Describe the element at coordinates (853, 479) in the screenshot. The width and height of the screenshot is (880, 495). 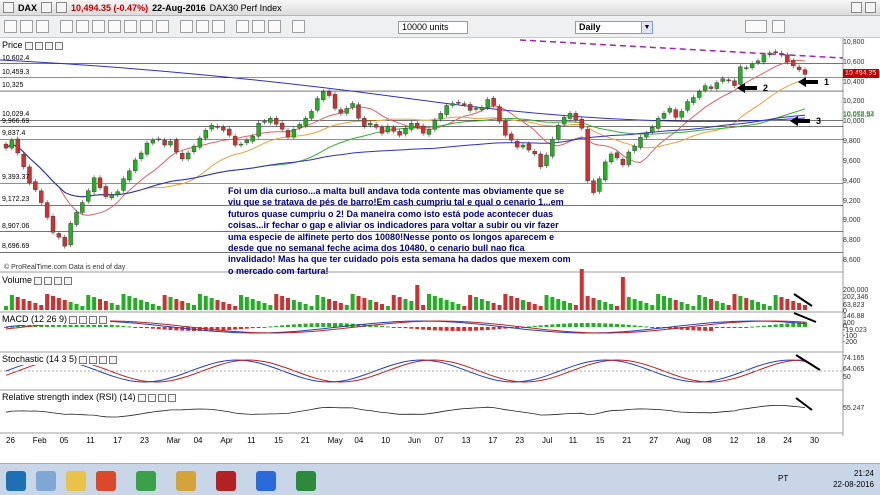
I see `system-clock: 21:24 22-08-2016` at that location.